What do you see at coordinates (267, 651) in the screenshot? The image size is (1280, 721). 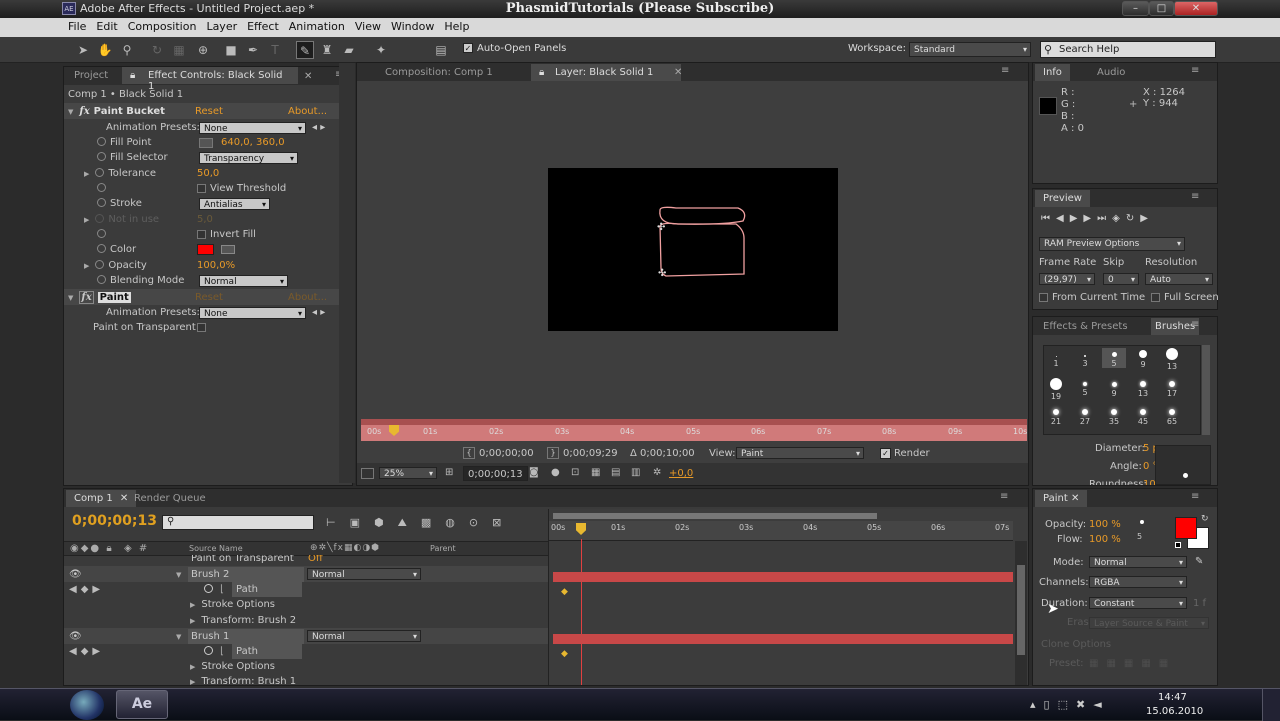 I see `brush1-path-label: Path` at bounding box center [267, 651].